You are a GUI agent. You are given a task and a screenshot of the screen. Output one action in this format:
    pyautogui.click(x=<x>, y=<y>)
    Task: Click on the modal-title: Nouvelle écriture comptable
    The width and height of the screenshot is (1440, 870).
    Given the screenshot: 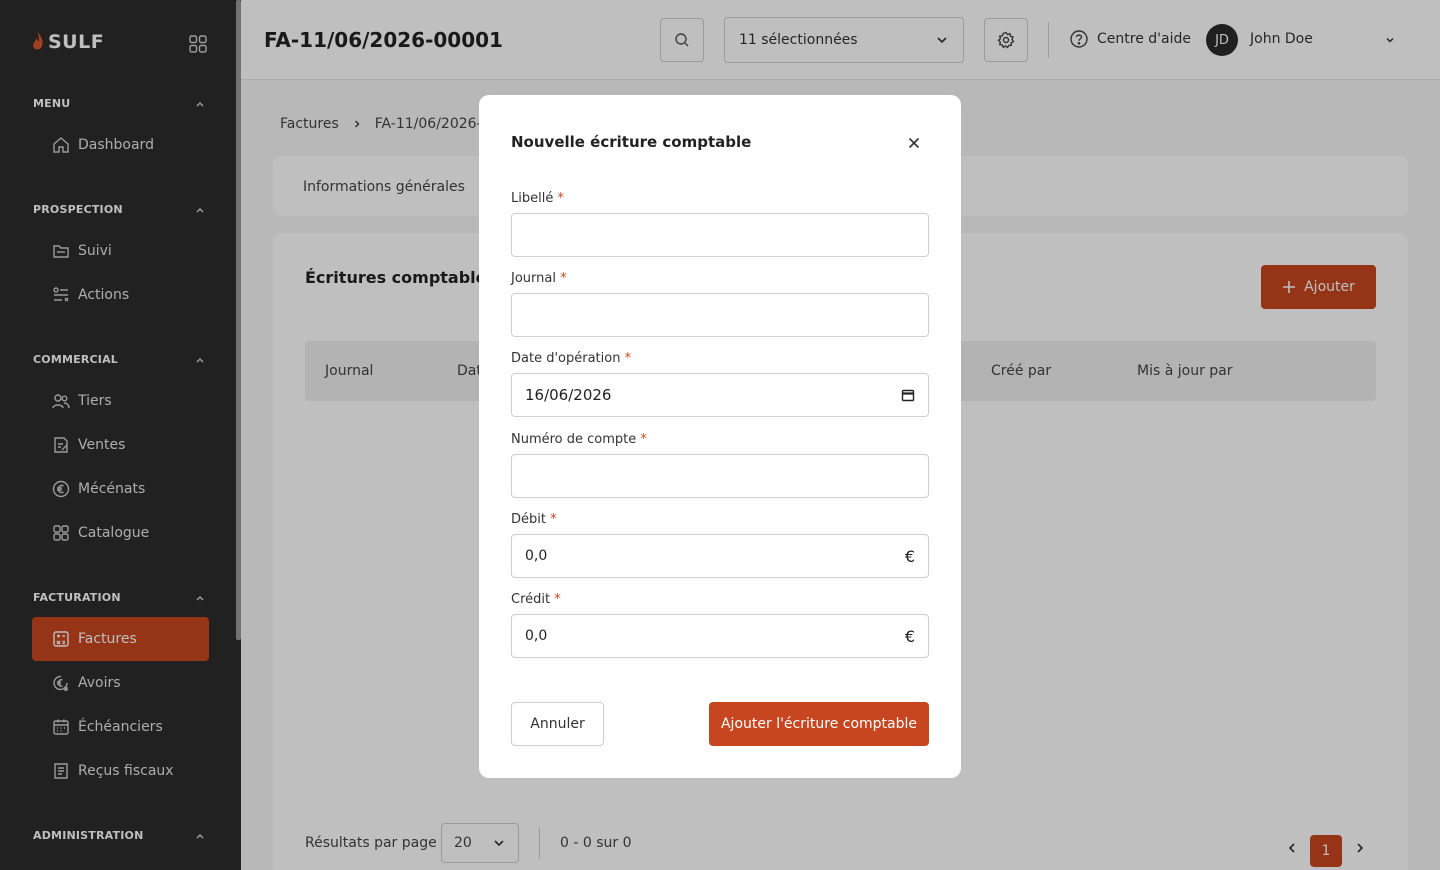 What is the action you would take?
    pyautogui.click(x=631, y=142)
    